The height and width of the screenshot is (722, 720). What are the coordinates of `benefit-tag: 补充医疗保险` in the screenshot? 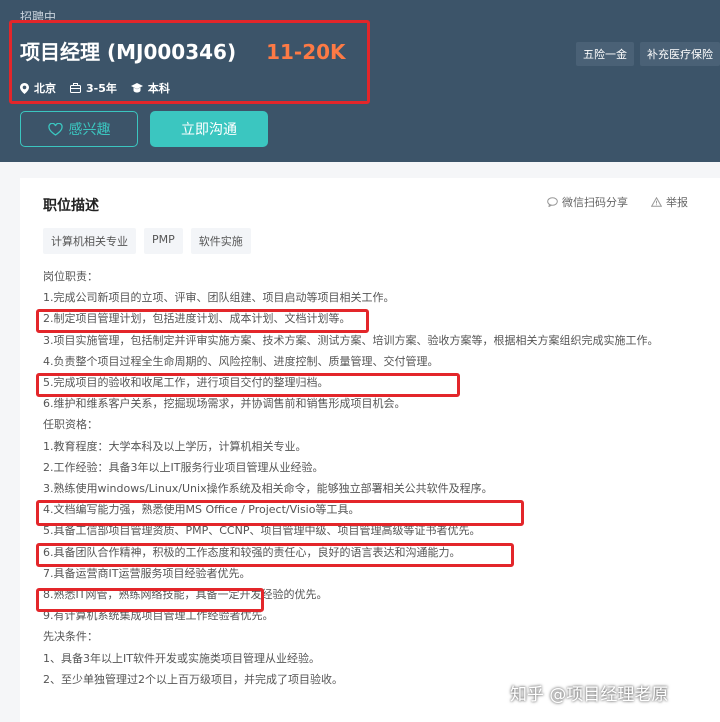 It's located at (680, 54).